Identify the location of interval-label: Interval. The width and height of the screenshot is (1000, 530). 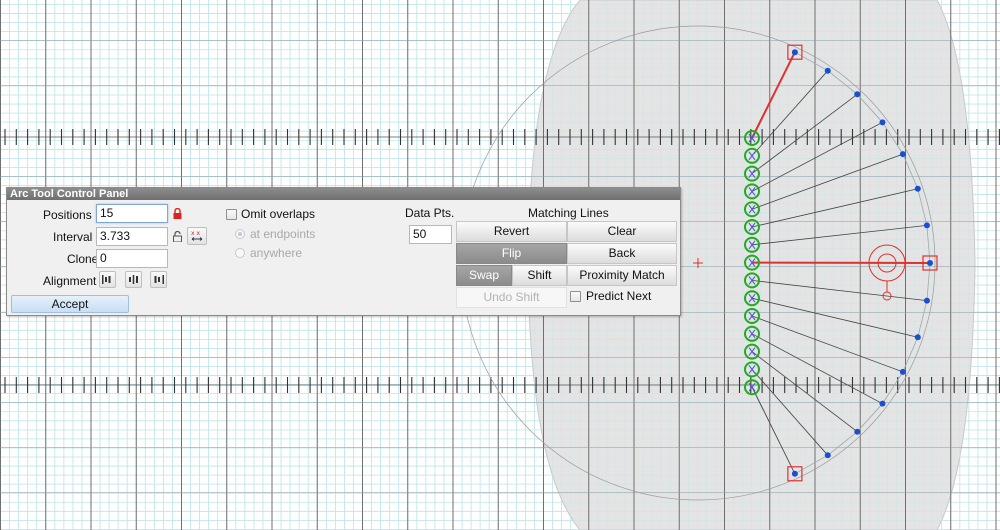
(73, 237).